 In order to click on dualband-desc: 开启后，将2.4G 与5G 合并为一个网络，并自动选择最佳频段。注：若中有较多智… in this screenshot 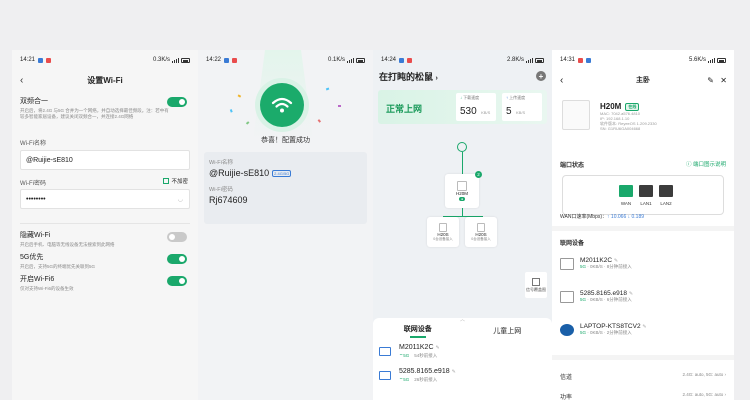, I will do `click(94, 113)`.